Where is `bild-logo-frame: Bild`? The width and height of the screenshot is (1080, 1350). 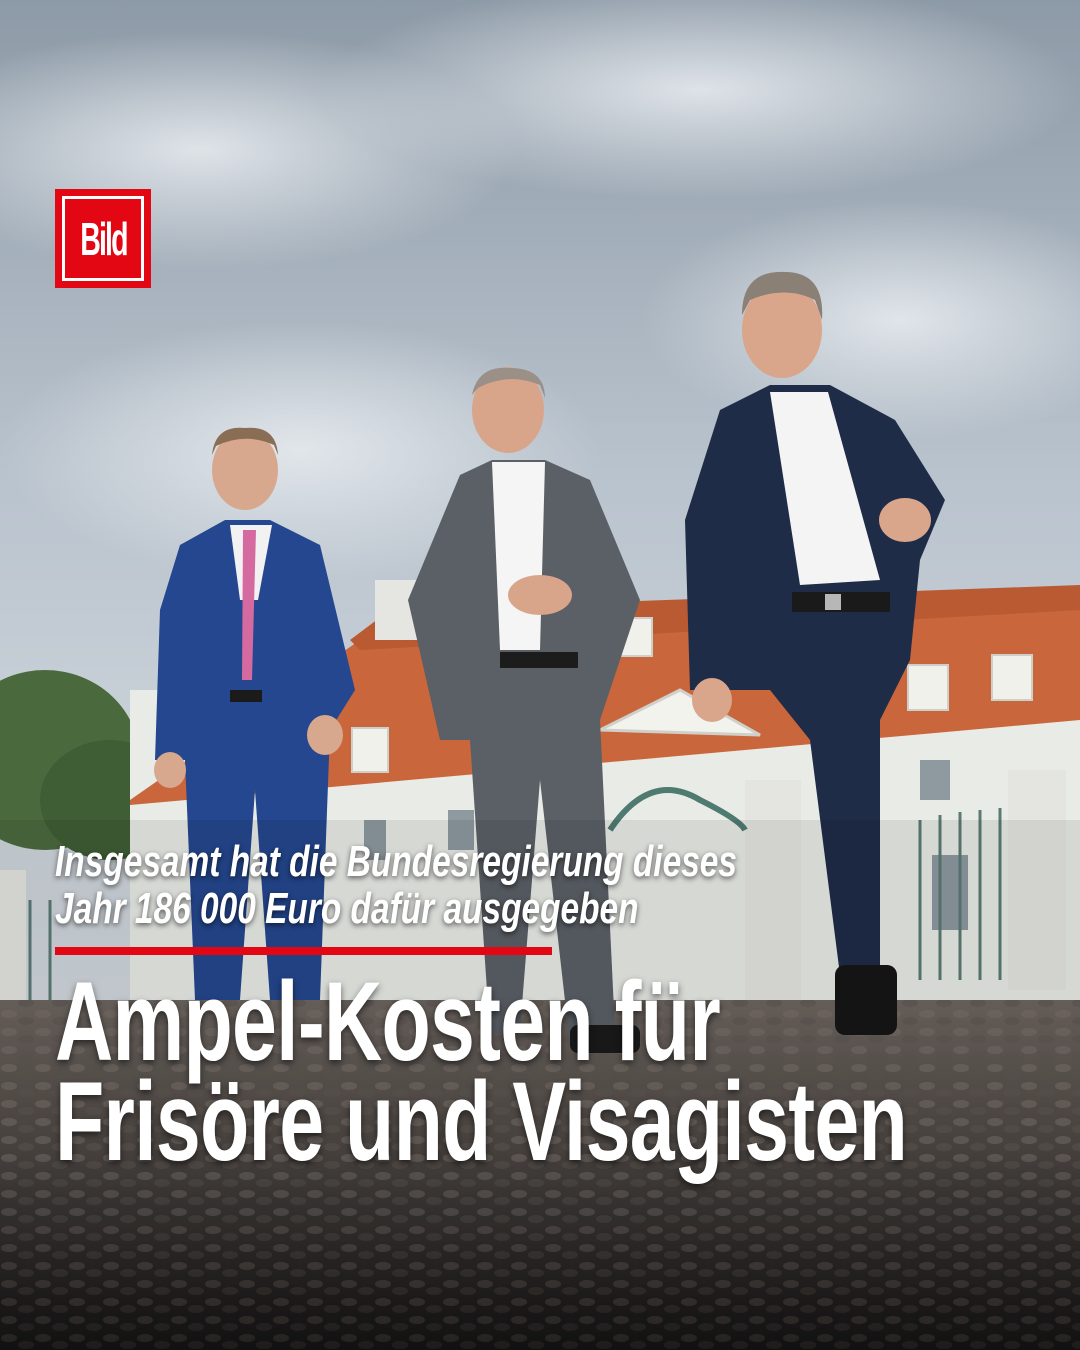
bild-logo-frame: Bild is located at coordinates (103, 238).